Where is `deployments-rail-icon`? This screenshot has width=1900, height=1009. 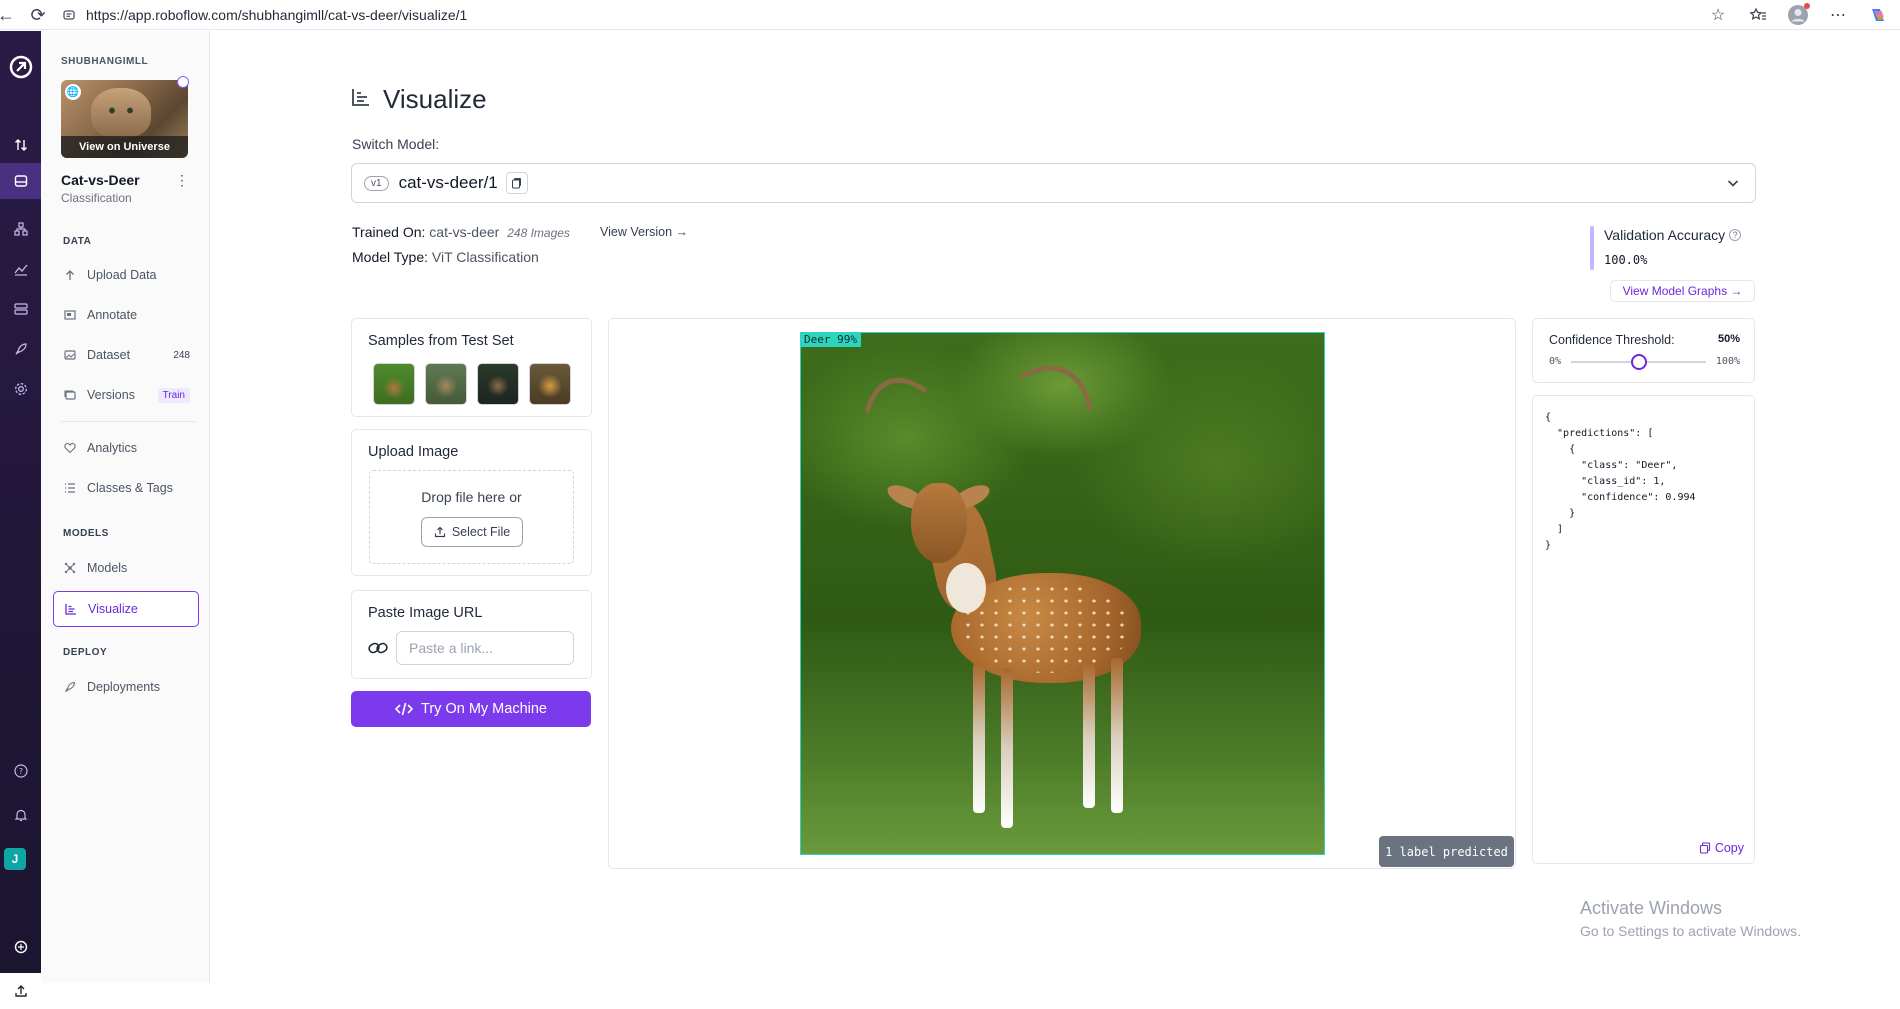 deployments-rail-icon is located at coordinates (20, 309).